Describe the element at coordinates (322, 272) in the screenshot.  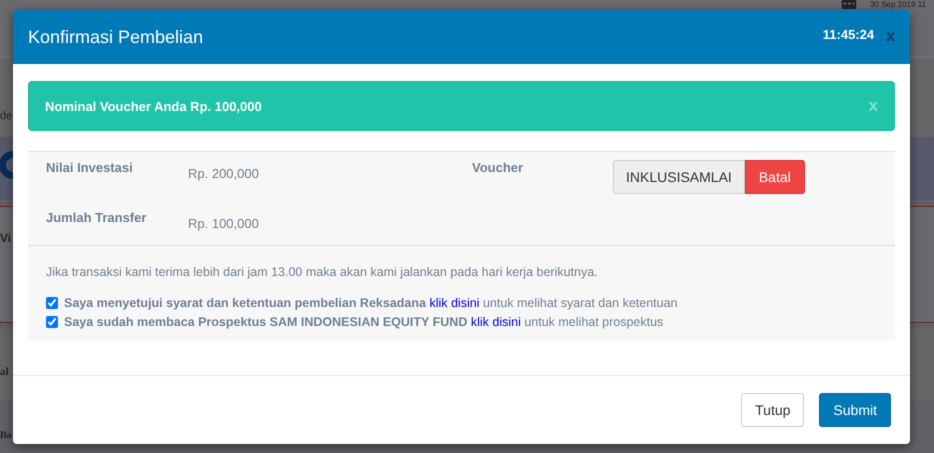
I see `notice-text: Jika transaksi kami terima lebih dari jam 13.00 maka akan kami jalankan pada hari kerja berikutnya.` at that location.